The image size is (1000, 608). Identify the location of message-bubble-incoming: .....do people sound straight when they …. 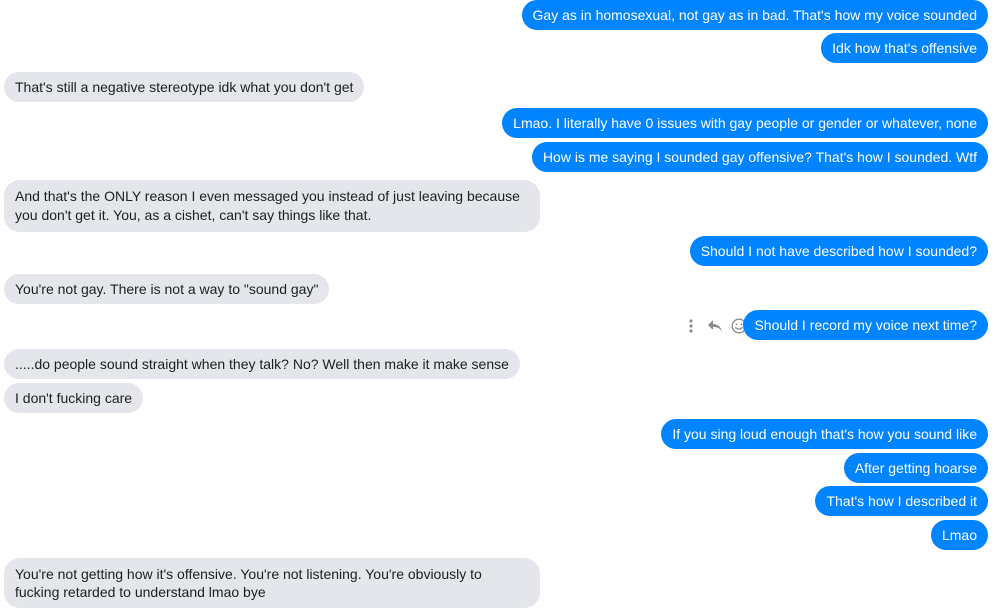
(262, 364).